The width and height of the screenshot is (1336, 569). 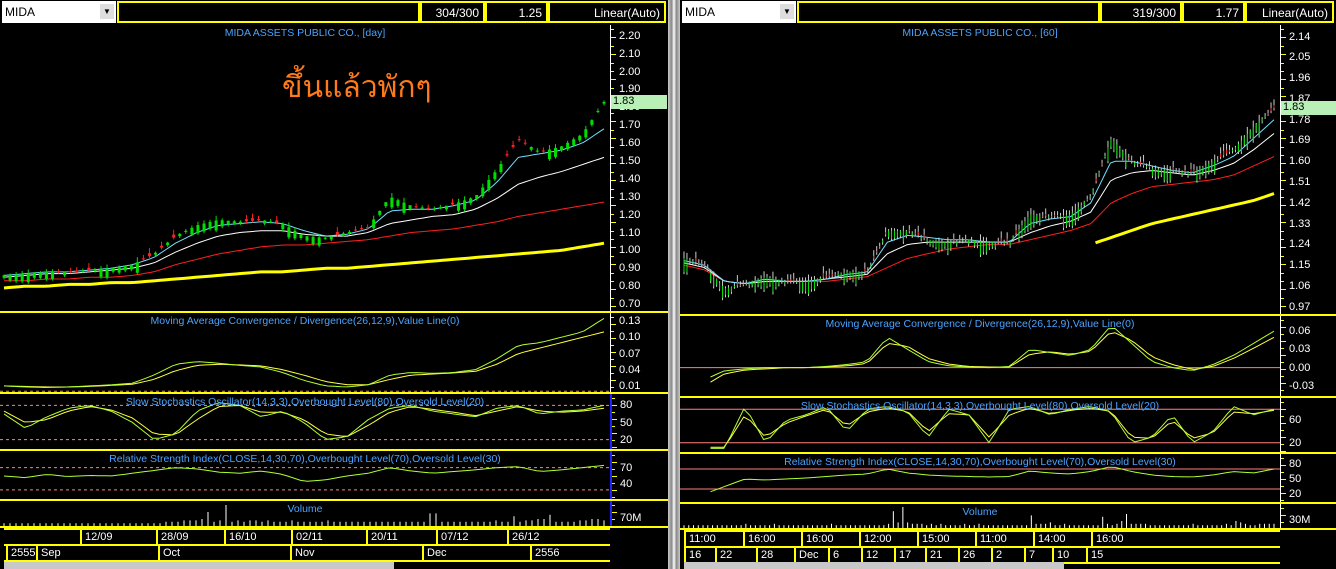 What do you see at coordinates (630, 160) in the screenshot?
I see `y-tick-label: 1.50` at bounding box center [630, 160].